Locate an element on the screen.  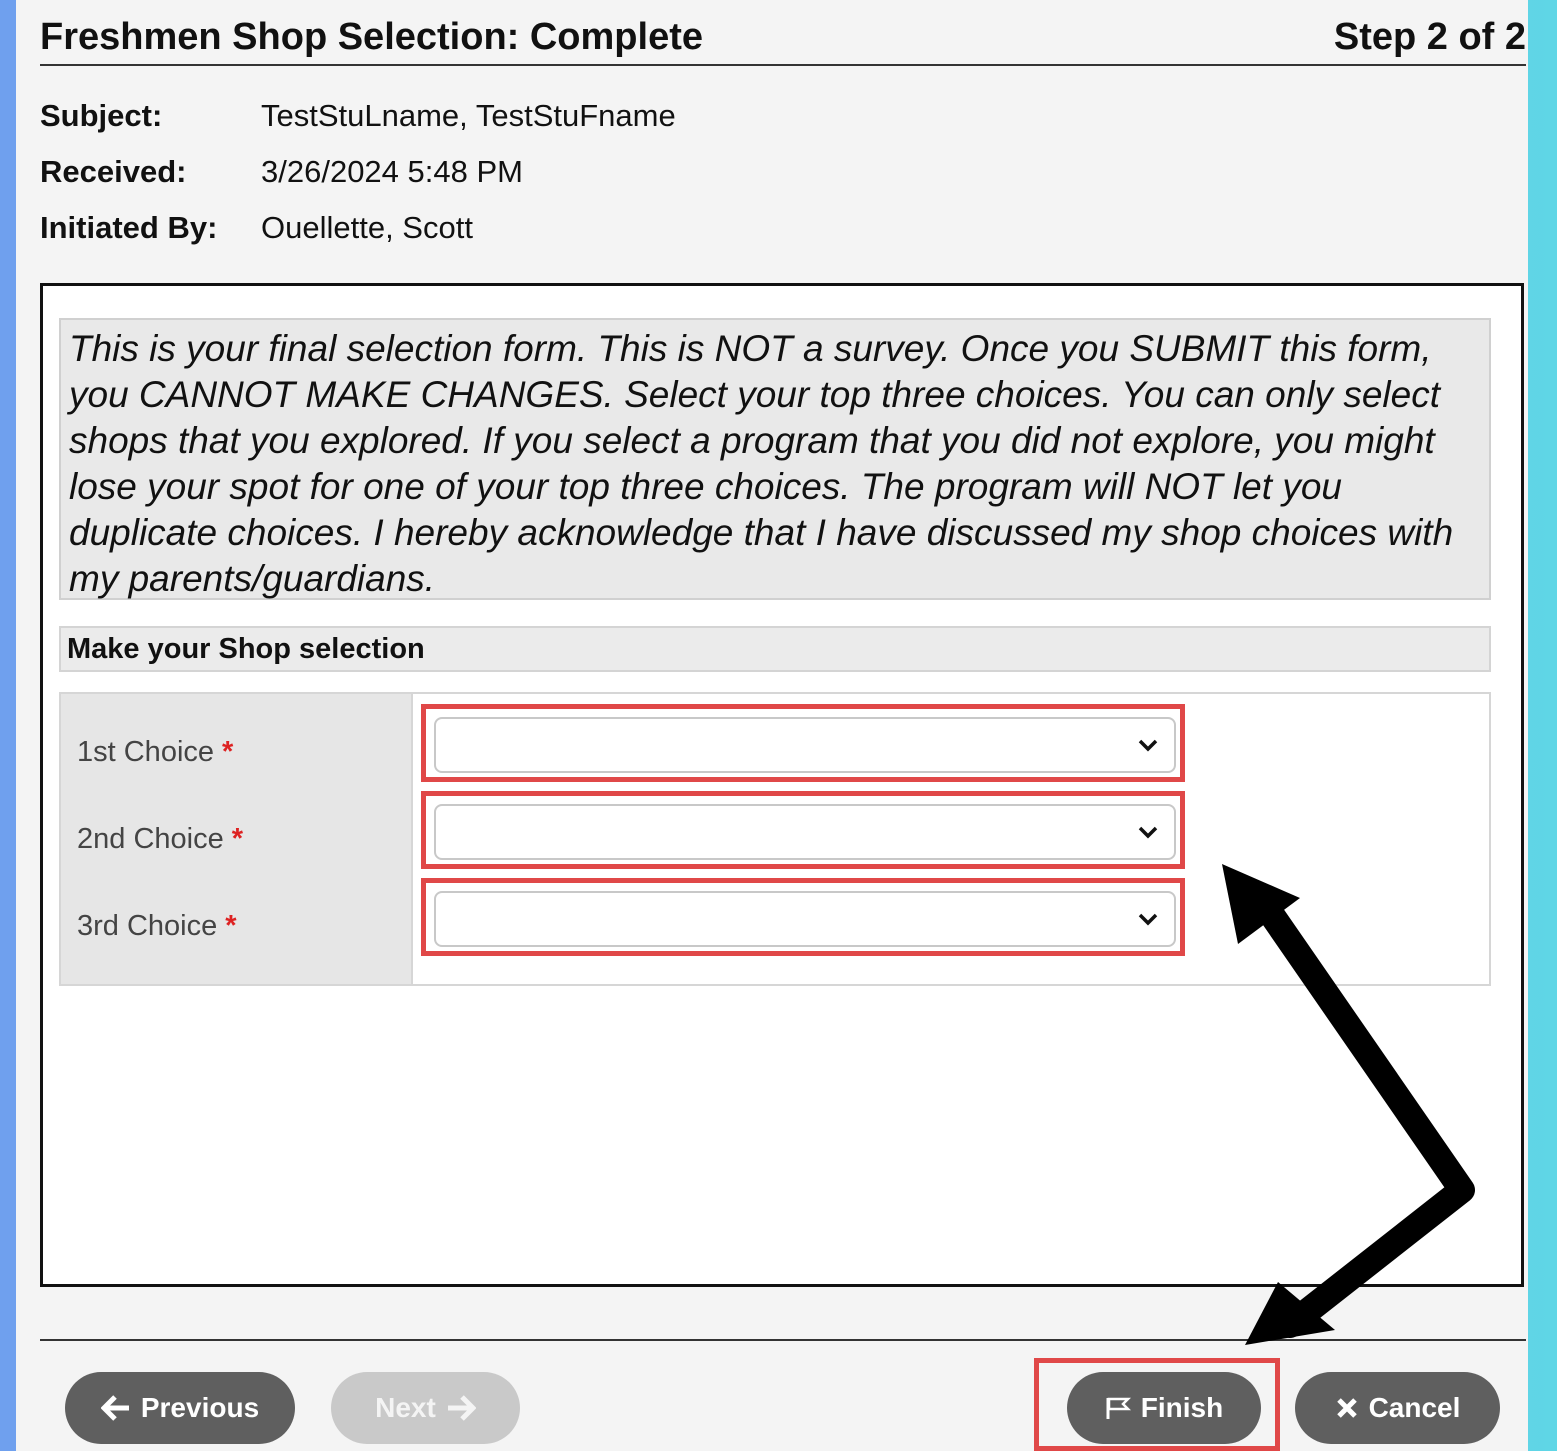
finish-label: Finish is located at coordinates (1182, 1407).